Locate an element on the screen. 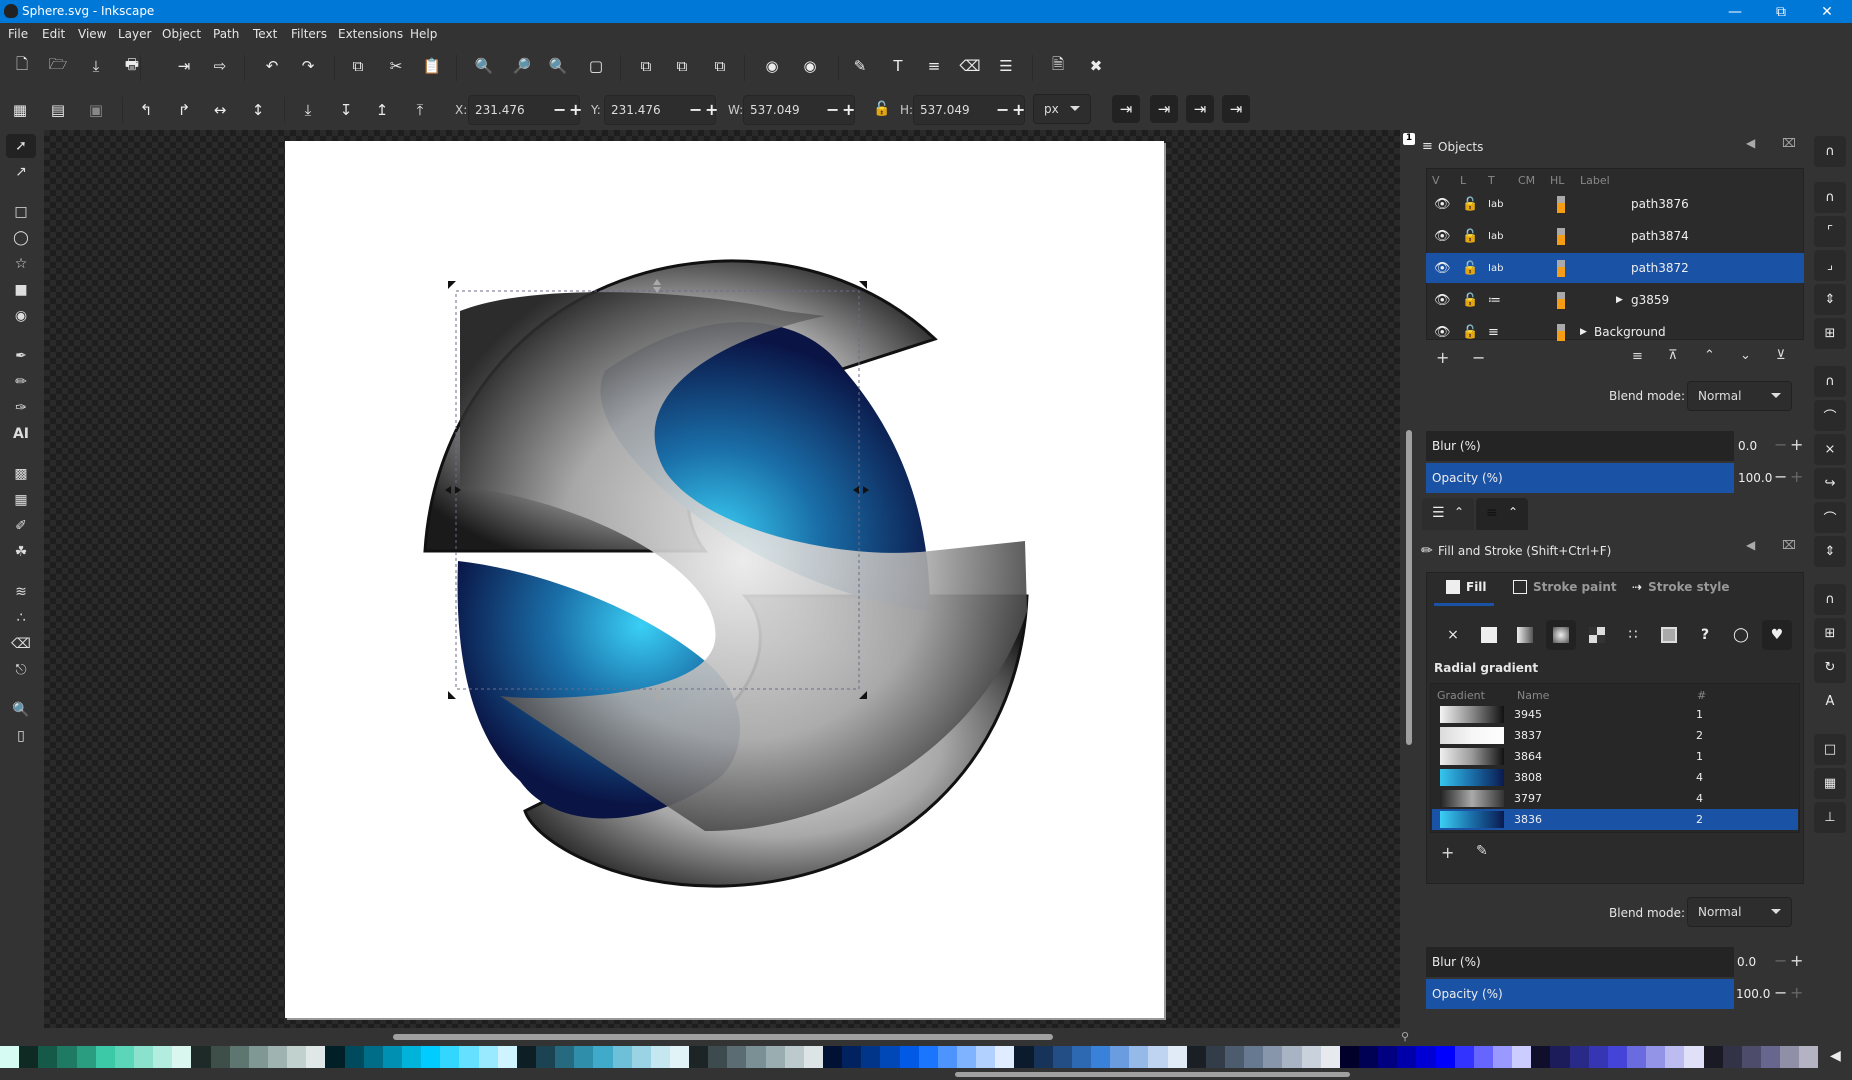 The width and height of the screenshot is (1852, 1080). palette-scrollbar is located at coordinates (1152, 1074).